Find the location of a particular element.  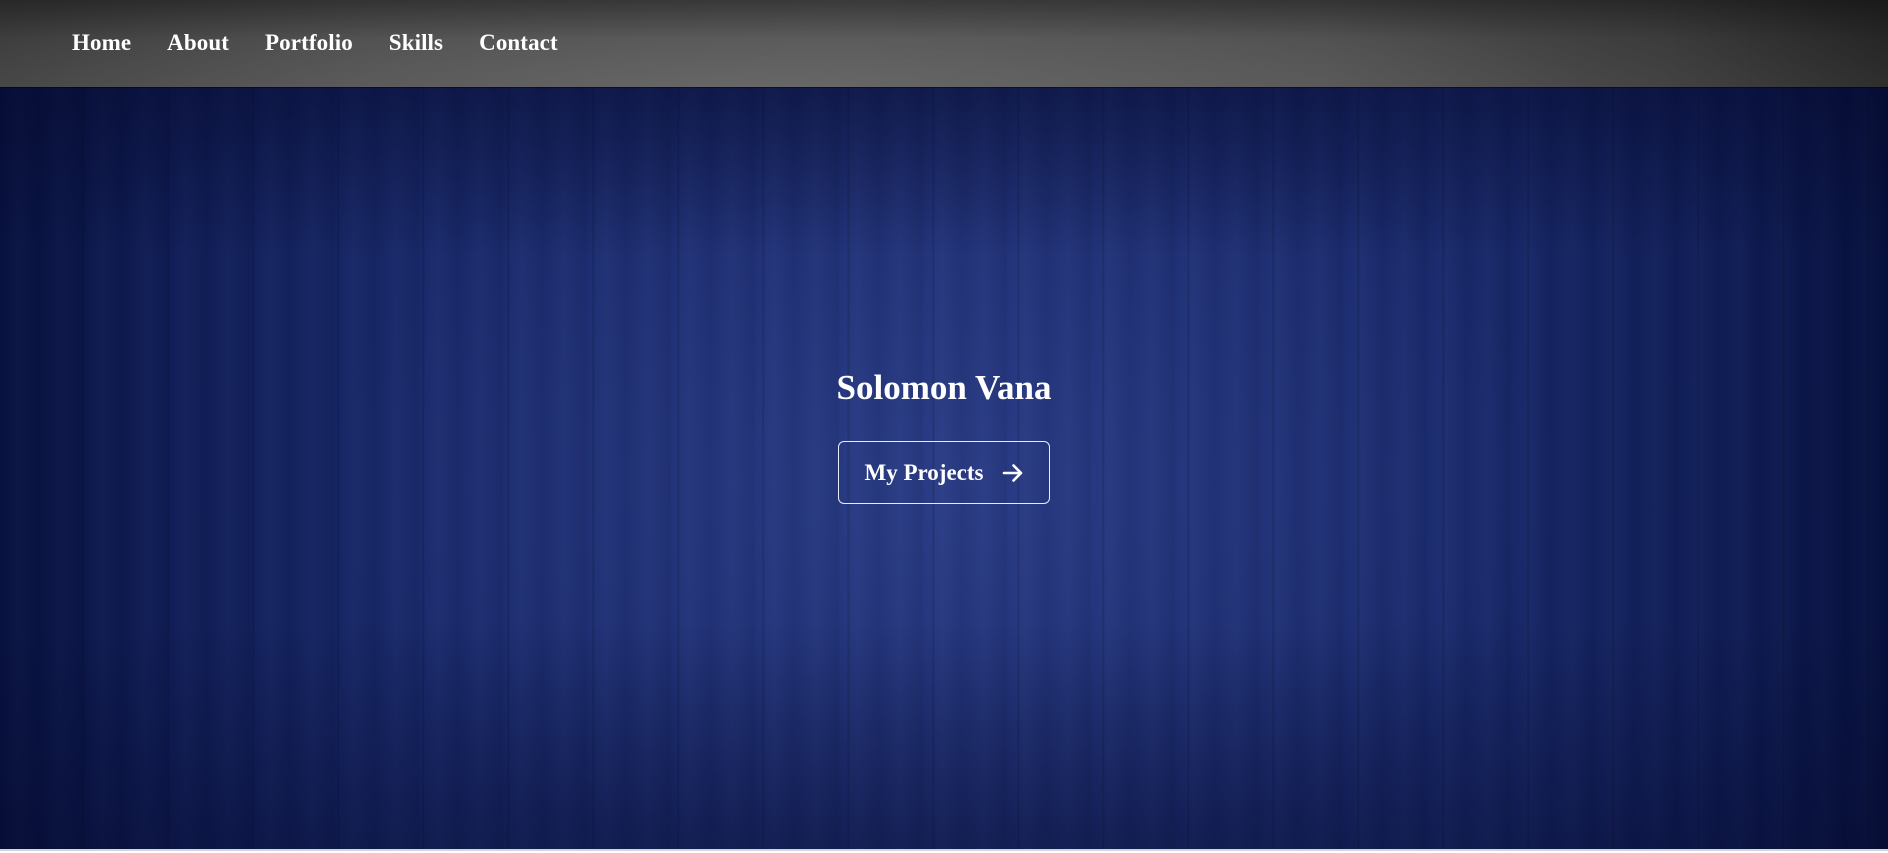

my-projects-button: My Projects is located at coordinates (944, 472).